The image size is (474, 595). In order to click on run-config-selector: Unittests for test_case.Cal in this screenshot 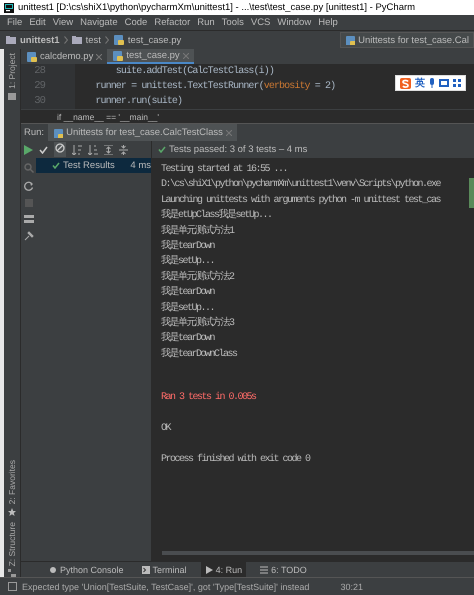, I will do `click(407, 40)`.